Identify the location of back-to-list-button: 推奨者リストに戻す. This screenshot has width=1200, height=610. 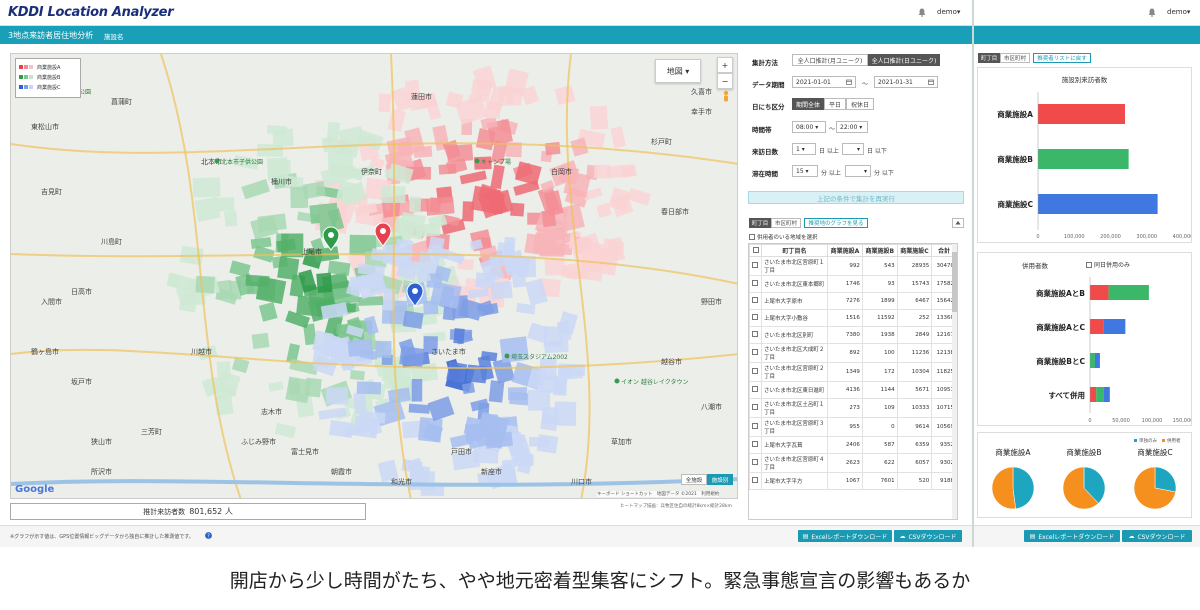
(1062, 58).